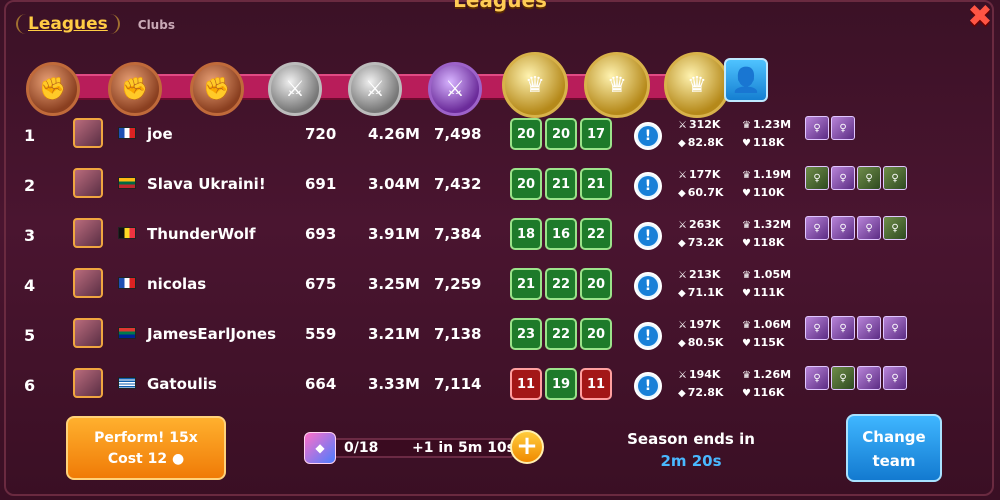 The height and width of the screenshot is (500, 1000). I want to click on team-girls: ♀ ♀, so click(830, 128).